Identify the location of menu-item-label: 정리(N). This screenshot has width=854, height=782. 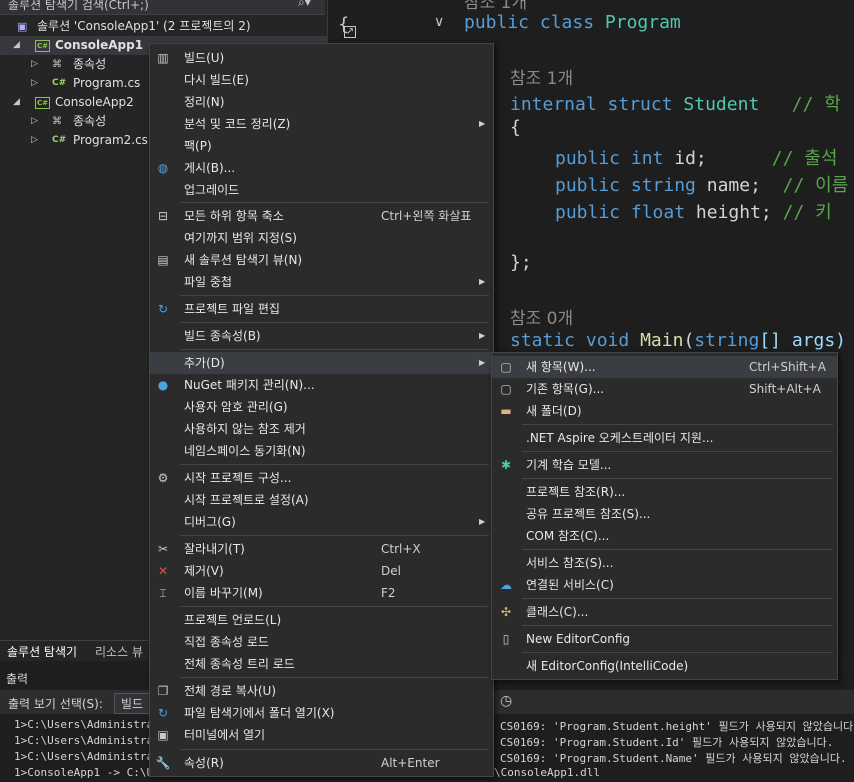
(204, 102).